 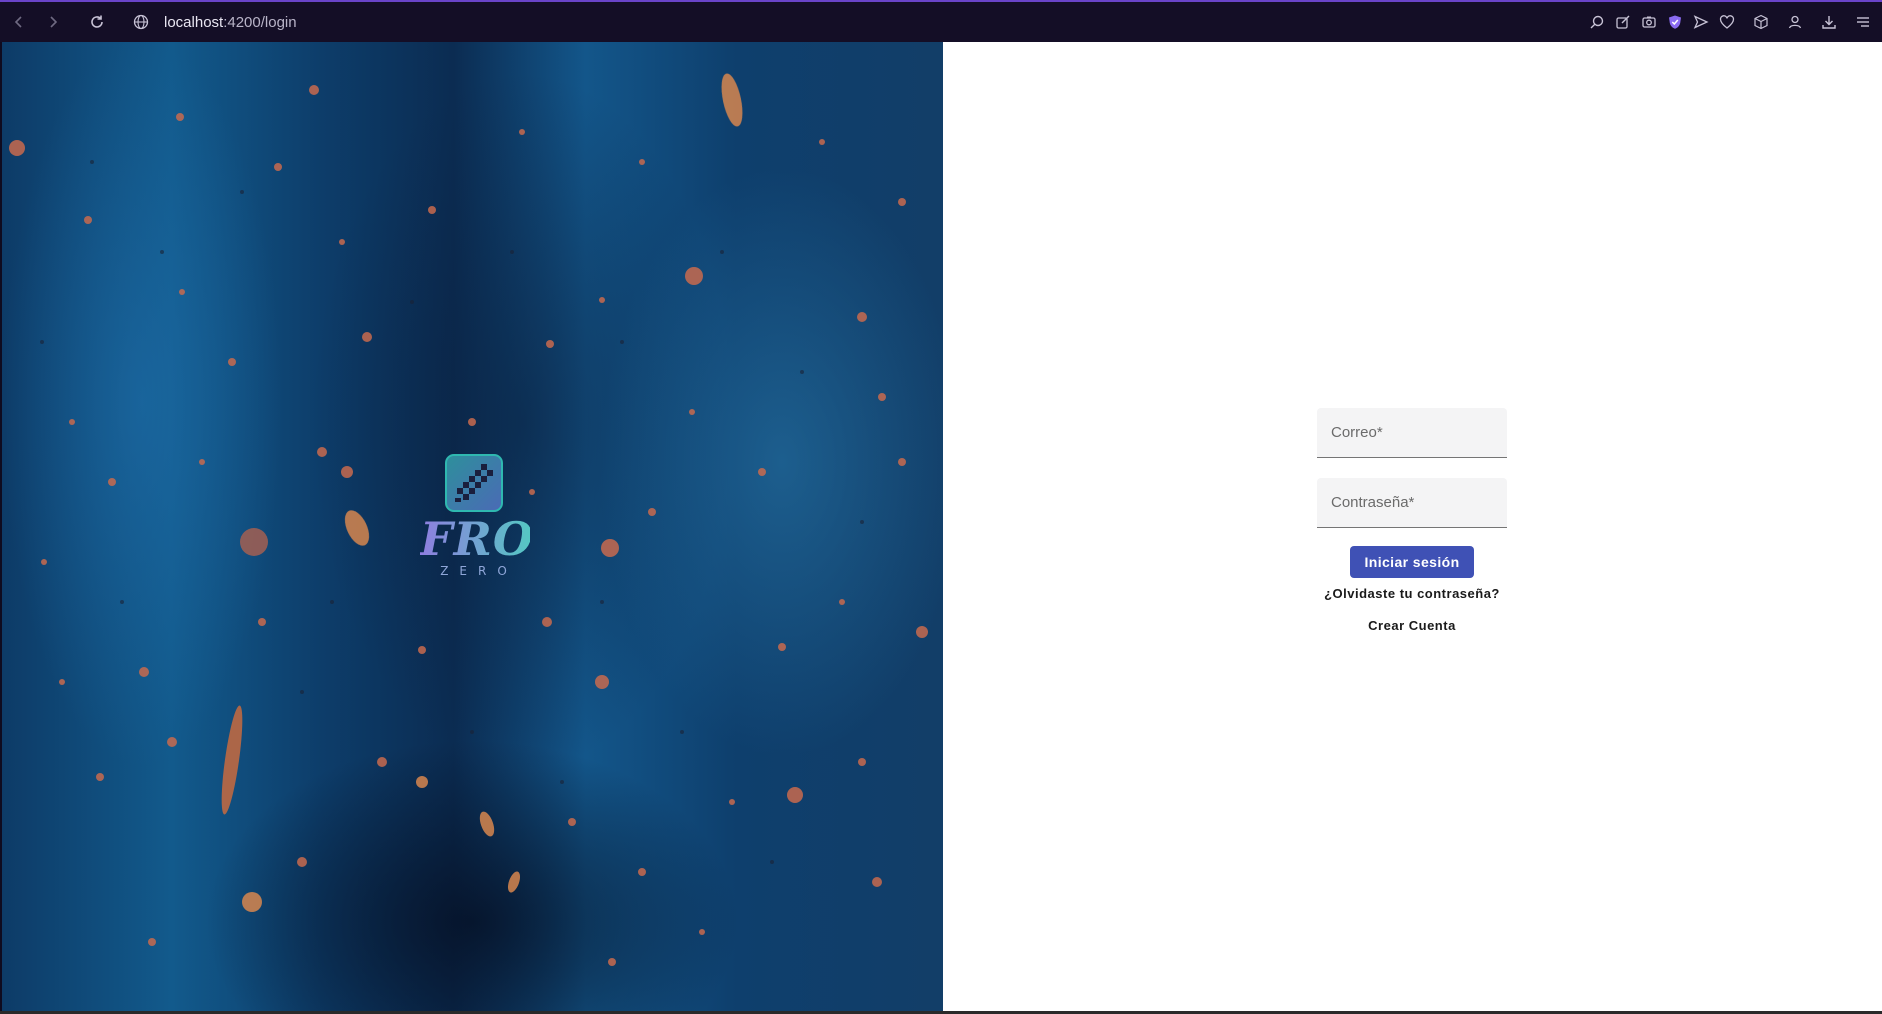 I want to click on back-icon, so click(x=19, y=22).